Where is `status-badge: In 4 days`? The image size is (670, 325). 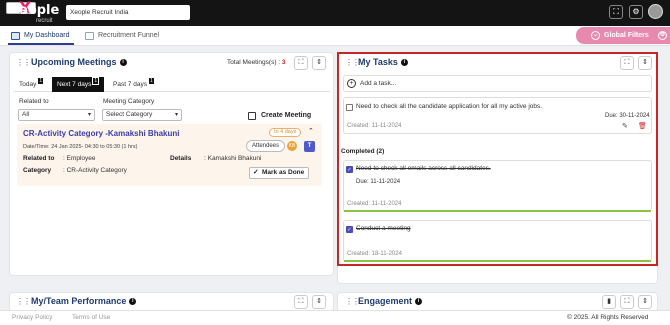
status-badge: In 4 days is located at coordinates (285, 132).